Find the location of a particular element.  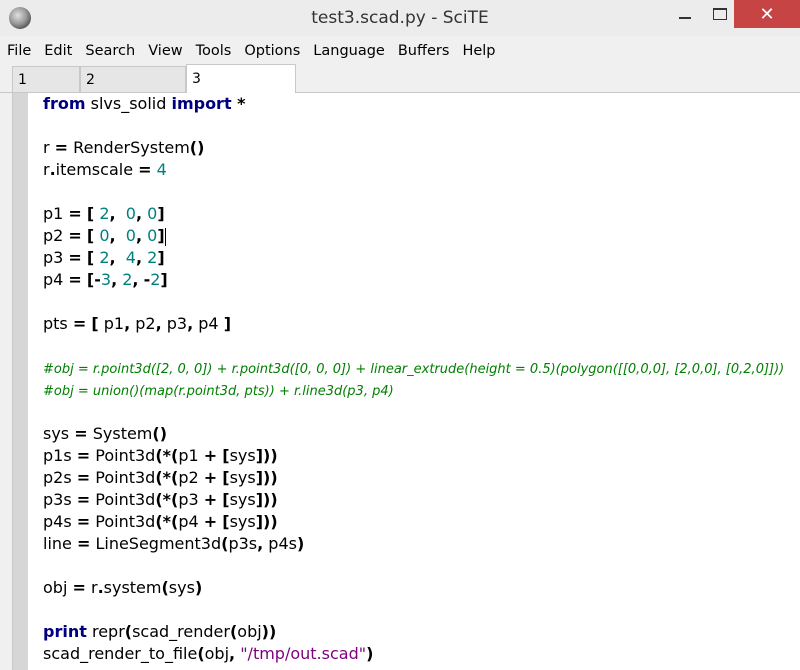

code-token: RenderSystem is located at coordinates (129, 147).